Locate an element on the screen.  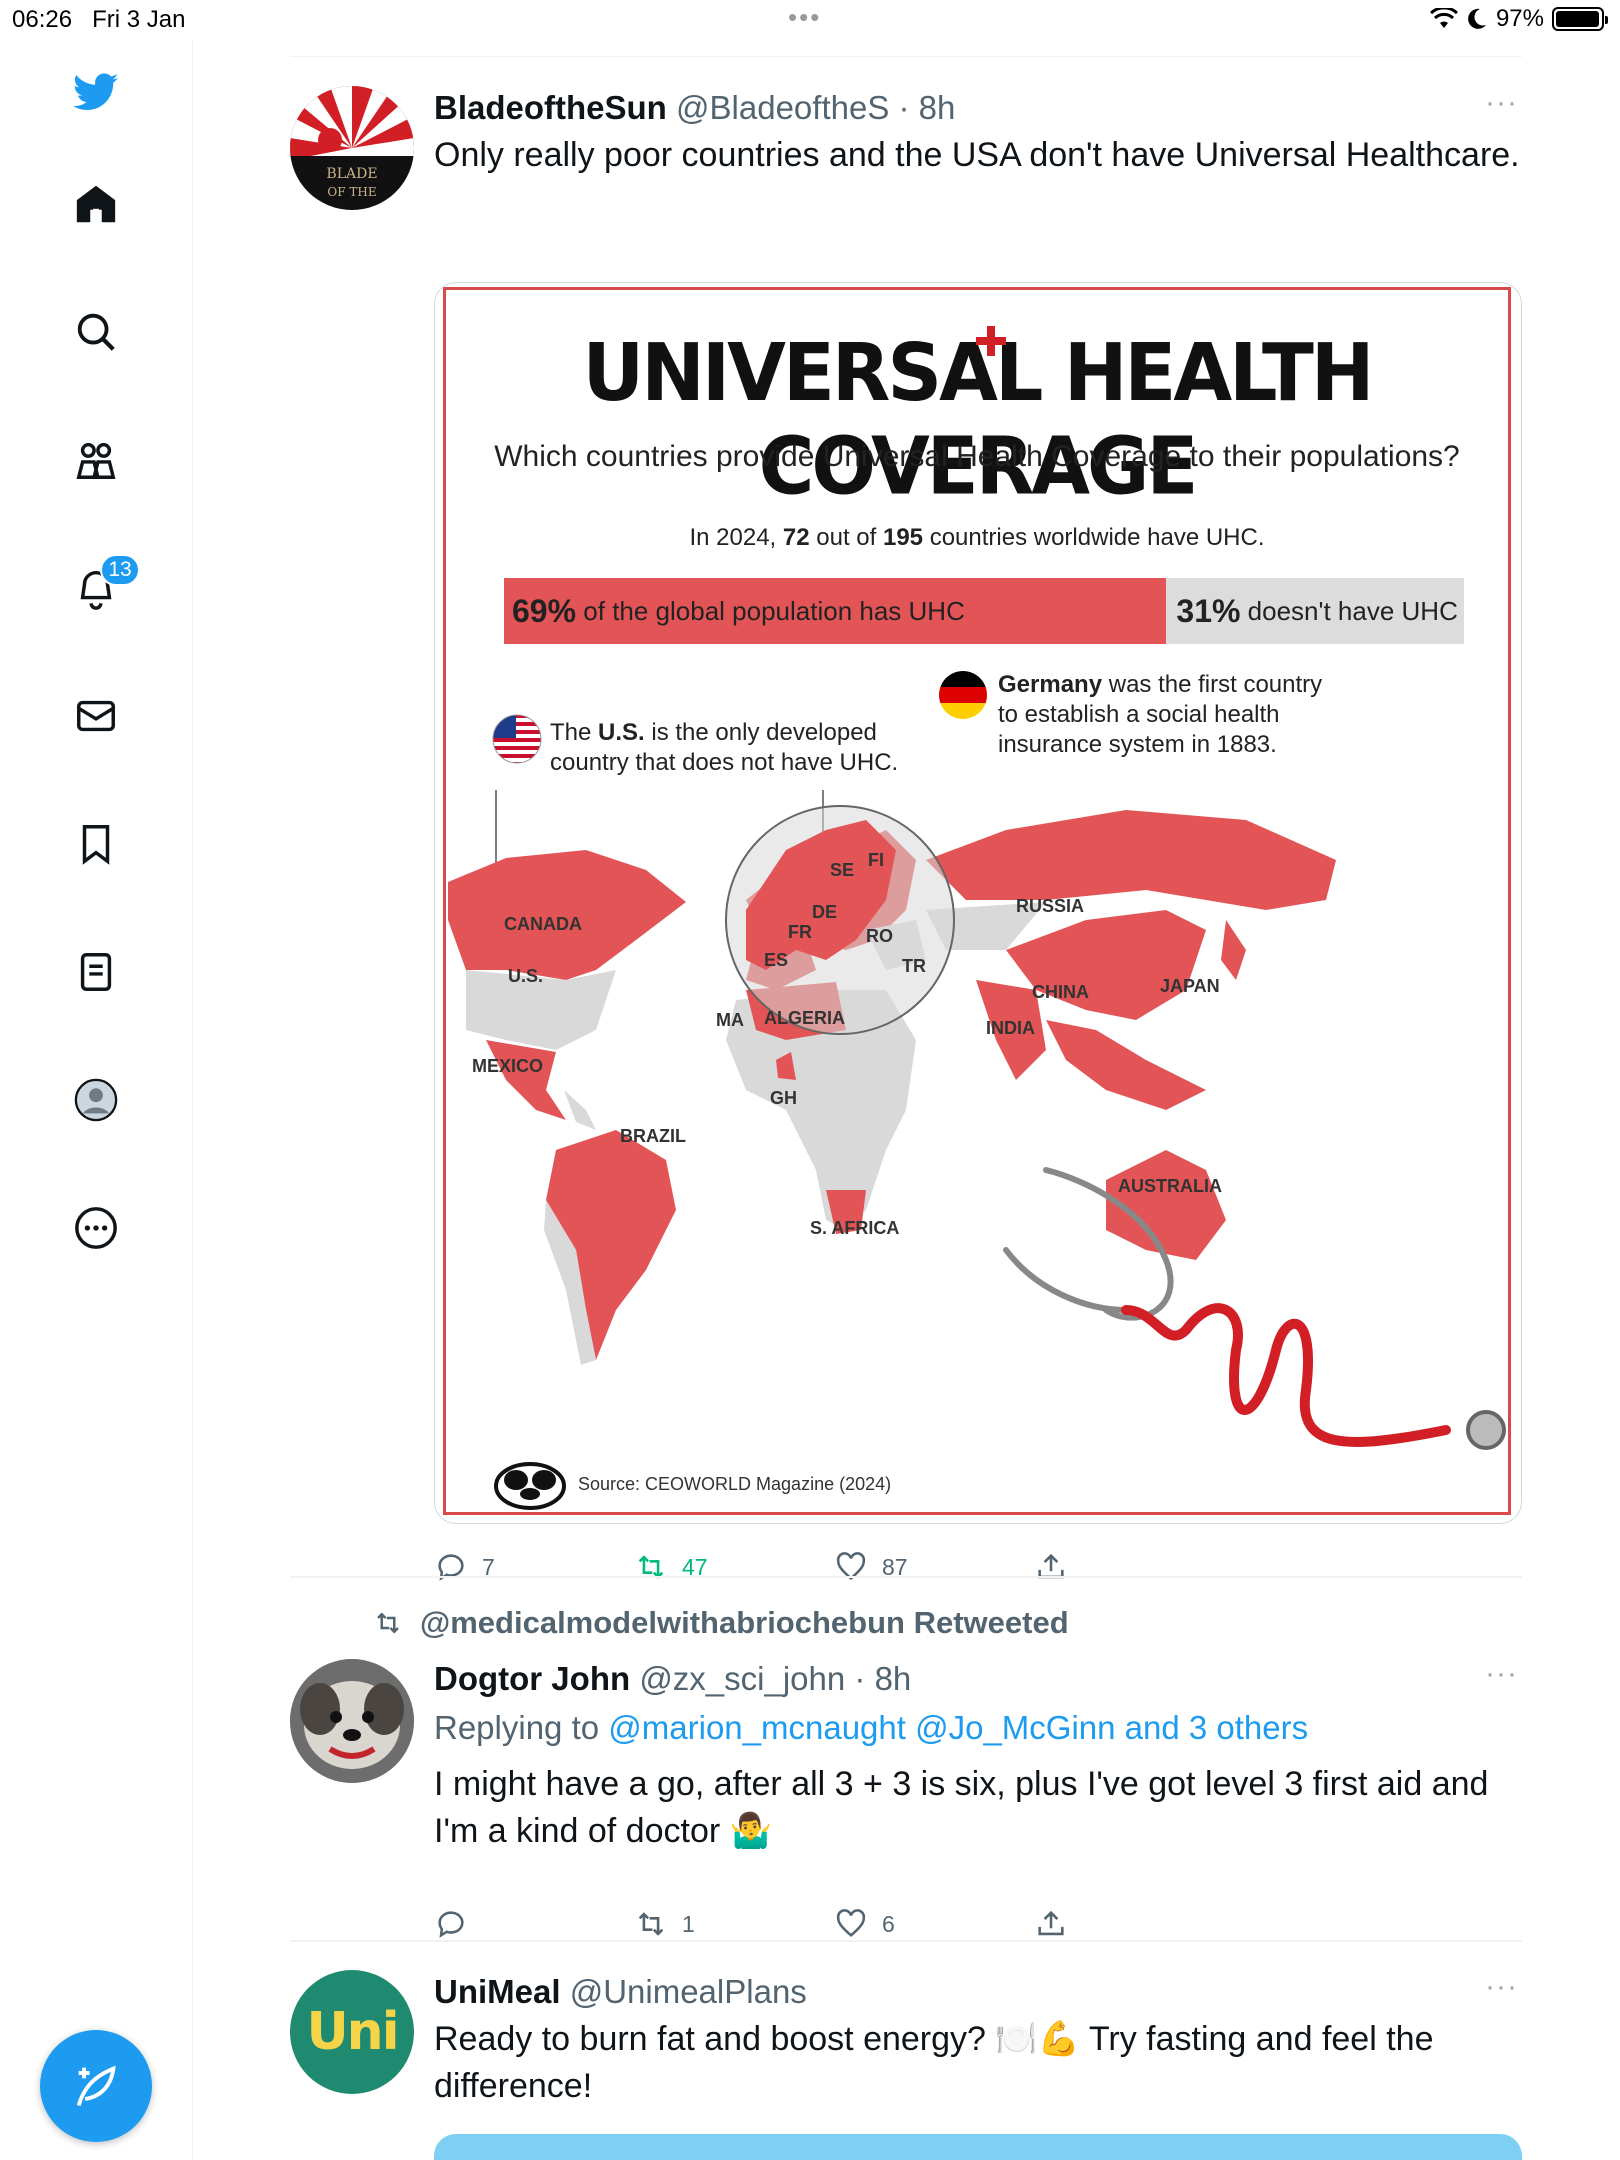
like-button: 87 is located at coordinates (871, 1567).